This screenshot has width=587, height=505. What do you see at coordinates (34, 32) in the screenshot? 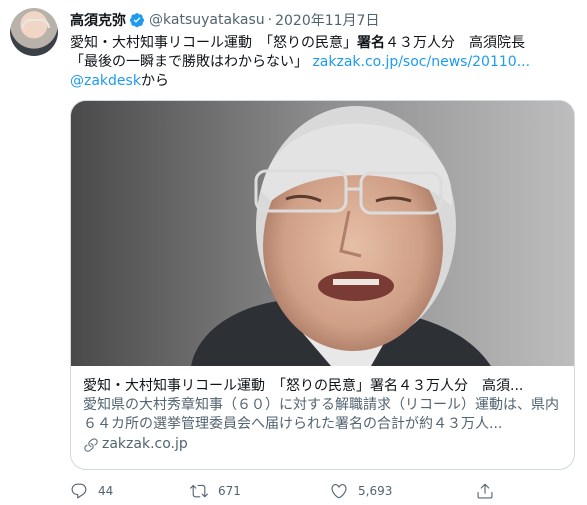
I see `avatar` at bounding box center [34, 32].